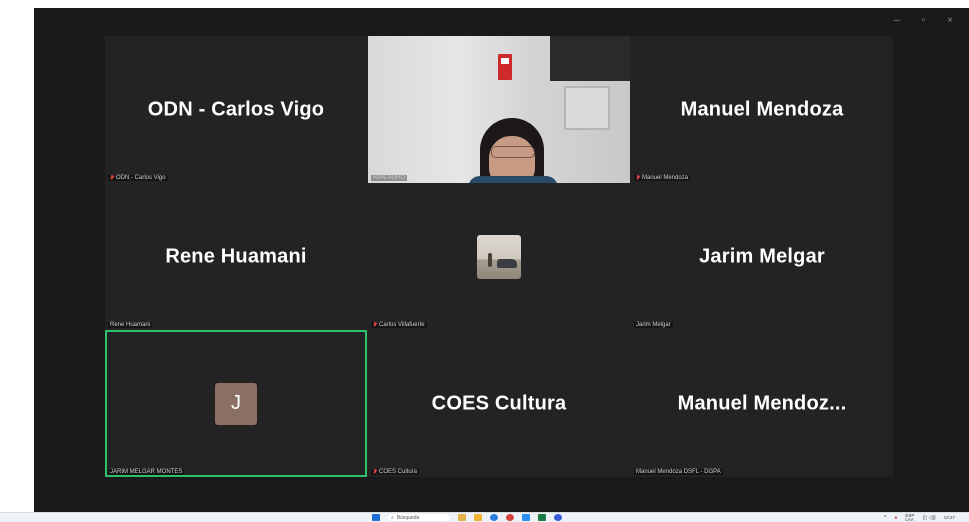 Image resolution: width=969 pixels, height=522 pixels. I want to click on video-person-glasses, so click(513, 152).